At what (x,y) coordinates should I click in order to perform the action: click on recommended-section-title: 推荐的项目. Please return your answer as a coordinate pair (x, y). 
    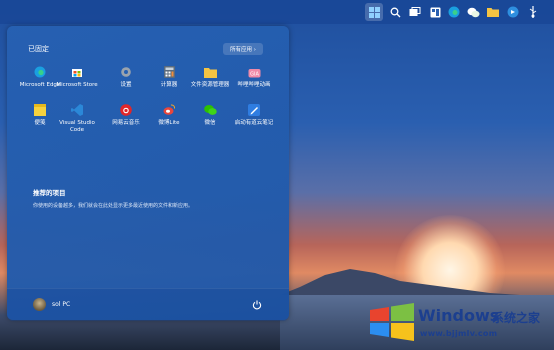
    Looking at the image, I should click on (49, 193).